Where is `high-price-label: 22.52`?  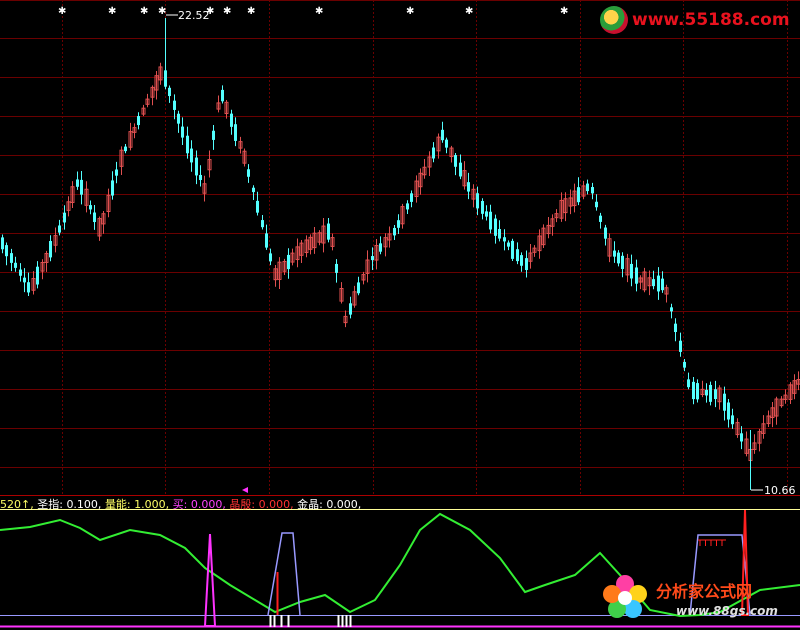 high-price-label: 22.52 is located at coordinates (194, 15).